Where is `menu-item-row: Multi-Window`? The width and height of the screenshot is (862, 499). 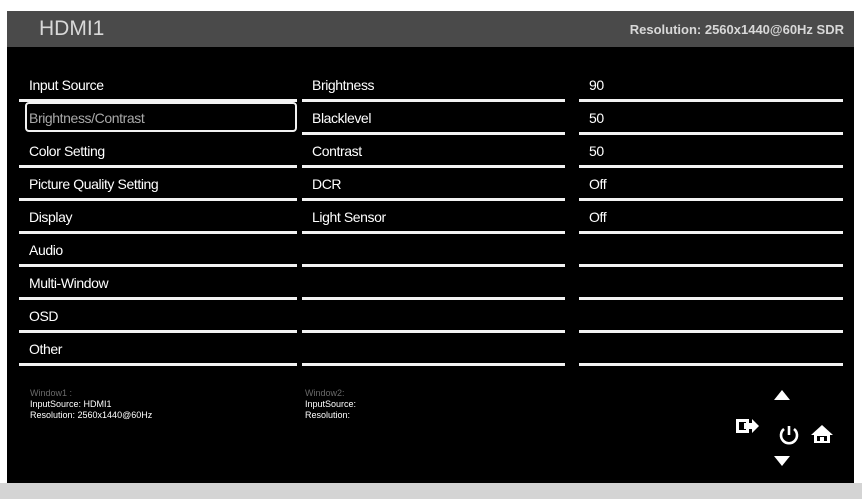 menu-item-row: Multi-Window is located at coordinates (158, 283).